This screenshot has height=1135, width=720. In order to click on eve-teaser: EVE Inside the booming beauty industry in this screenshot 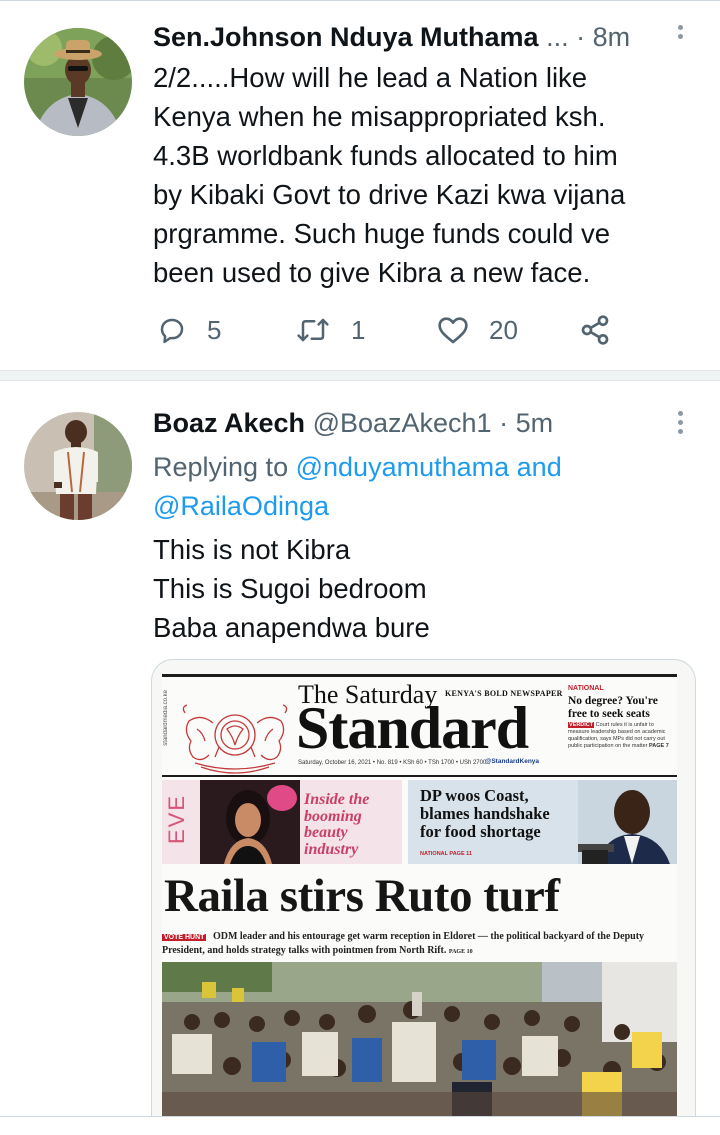, I will do `click(282, 822)`.